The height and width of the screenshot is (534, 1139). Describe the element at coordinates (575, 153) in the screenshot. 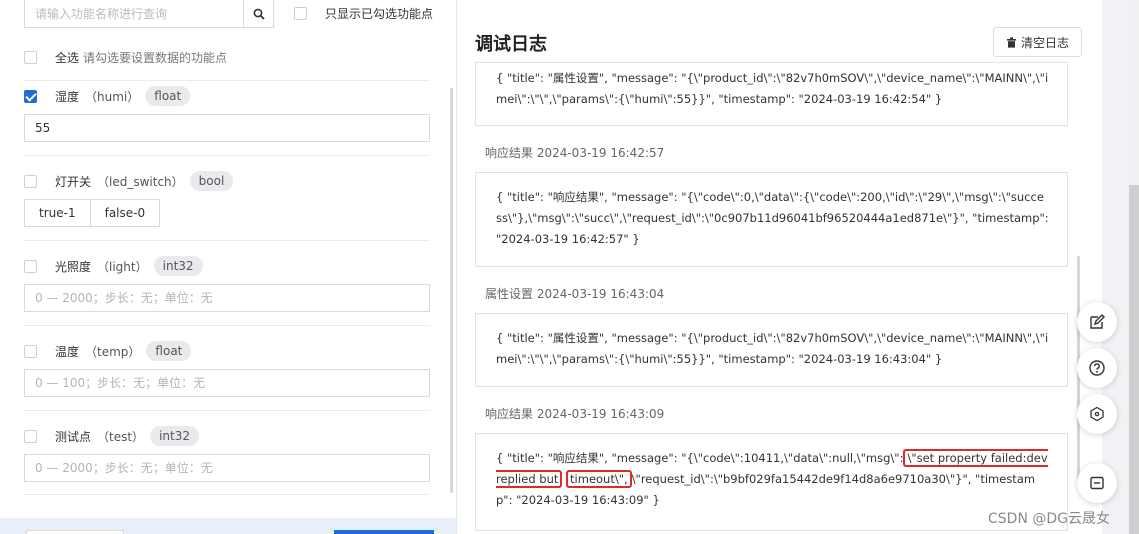

I see `log-entry-header: 响应结果 2024-03-19 16:42:57` at that location.